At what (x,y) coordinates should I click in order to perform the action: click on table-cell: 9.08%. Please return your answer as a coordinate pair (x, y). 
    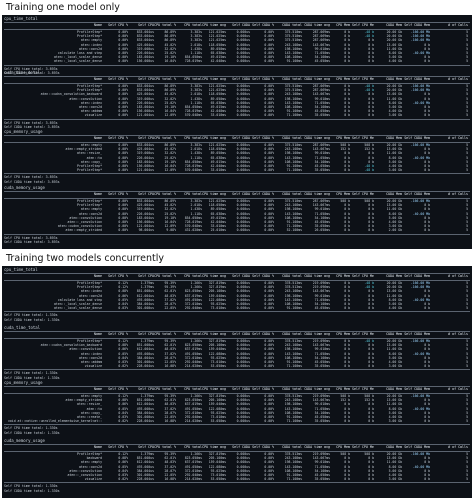
    Looking at the image, I should click on (171, 230).